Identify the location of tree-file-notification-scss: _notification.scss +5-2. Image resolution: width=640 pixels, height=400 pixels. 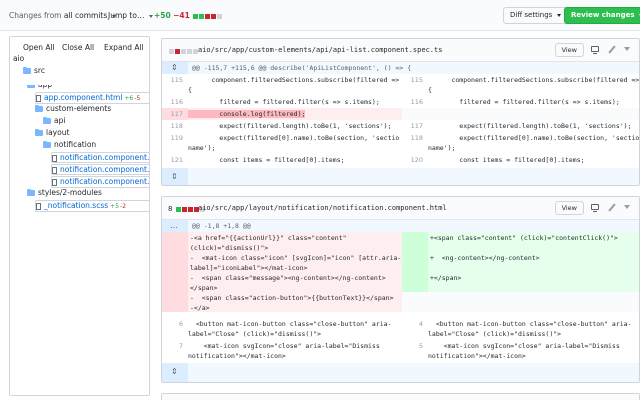
(92, 206).